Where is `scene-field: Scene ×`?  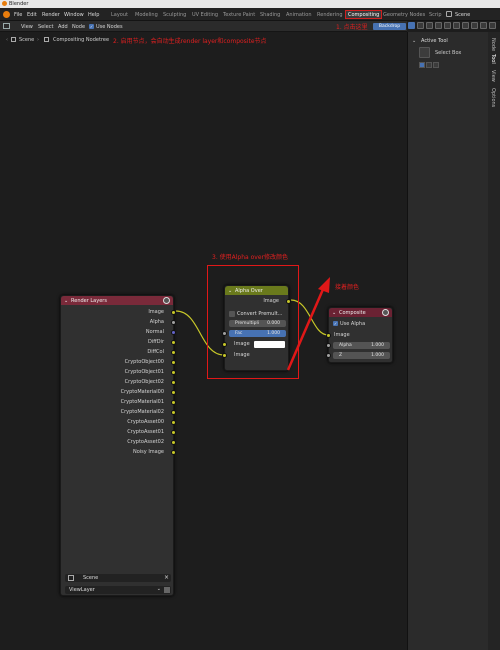 scene-field: Scene × is located at coordinates (118, 578).